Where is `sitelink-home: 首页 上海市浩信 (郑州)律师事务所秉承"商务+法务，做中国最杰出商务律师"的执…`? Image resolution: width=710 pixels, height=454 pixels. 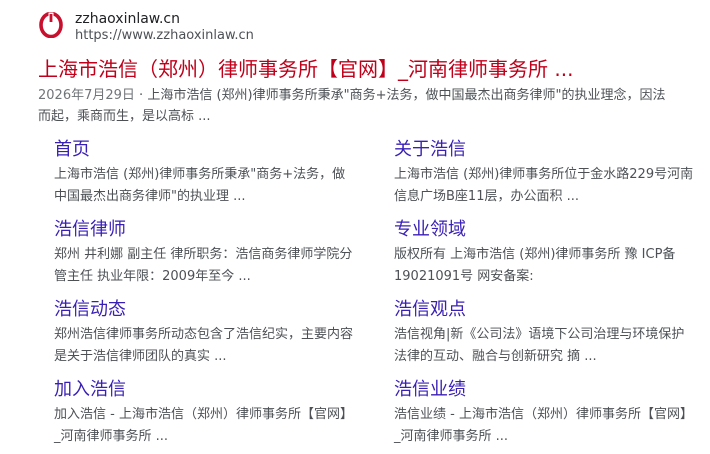
sitelink-home: 首页 上海市浩信 (郑州)律师事务所秉承"商务+法务，做中国最杰出商务律师"的执… is located at coordinates (204, 173).